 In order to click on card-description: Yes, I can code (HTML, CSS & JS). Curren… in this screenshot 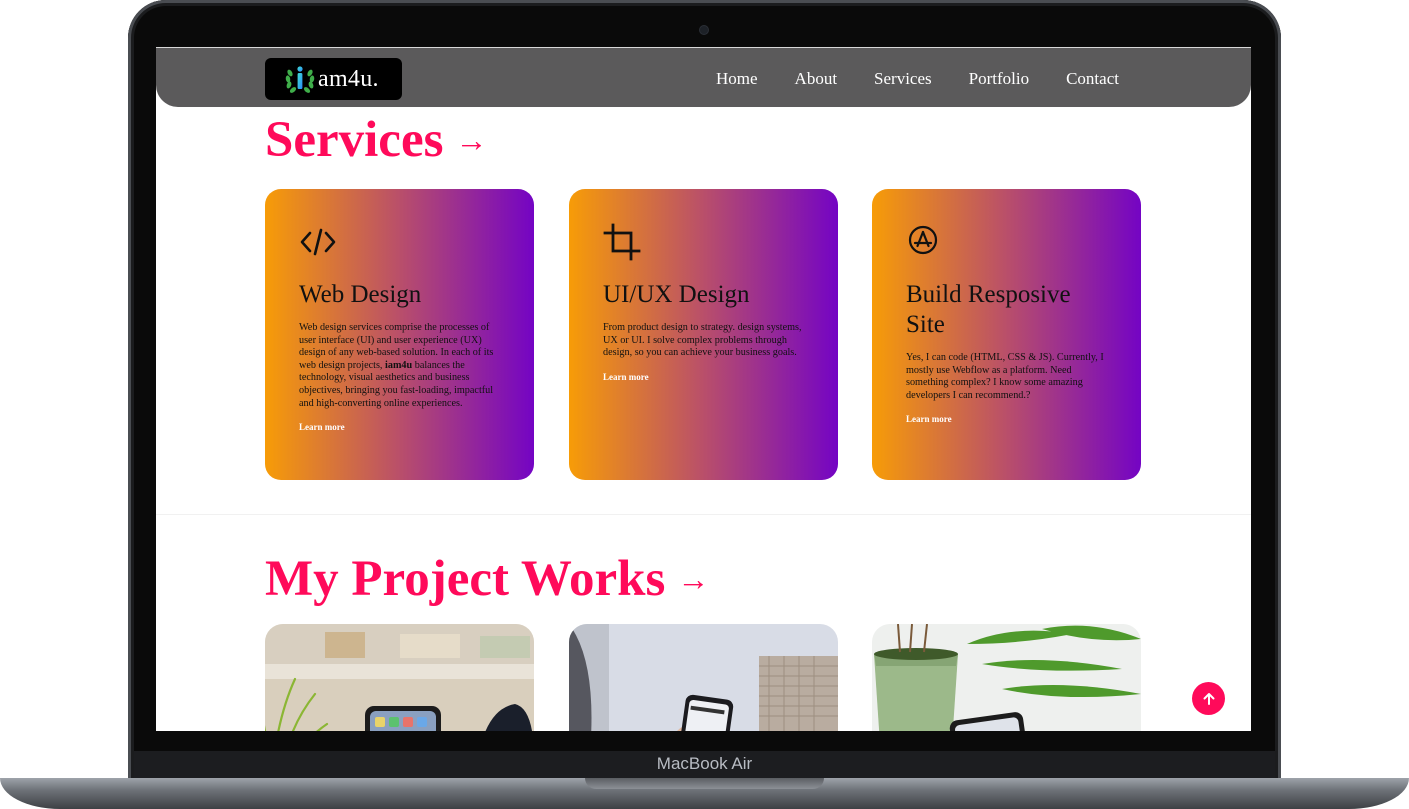, I will do `click(1005, 376)`.